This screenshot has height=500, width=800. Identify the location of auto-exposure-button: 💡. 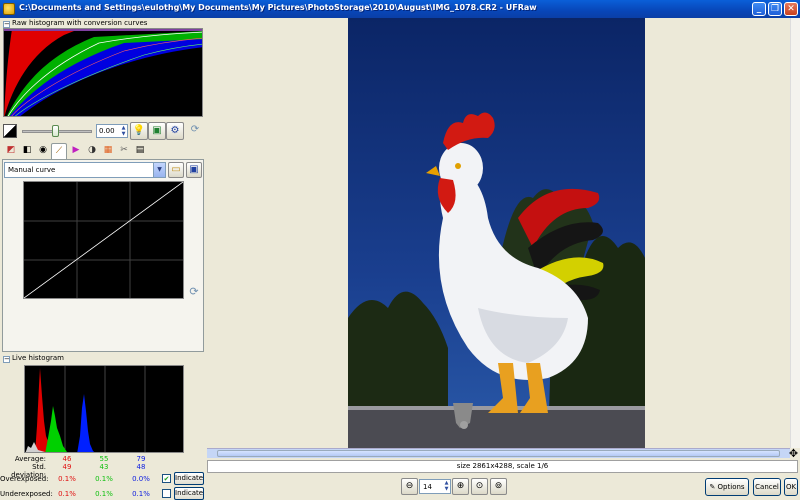
(139, 131).